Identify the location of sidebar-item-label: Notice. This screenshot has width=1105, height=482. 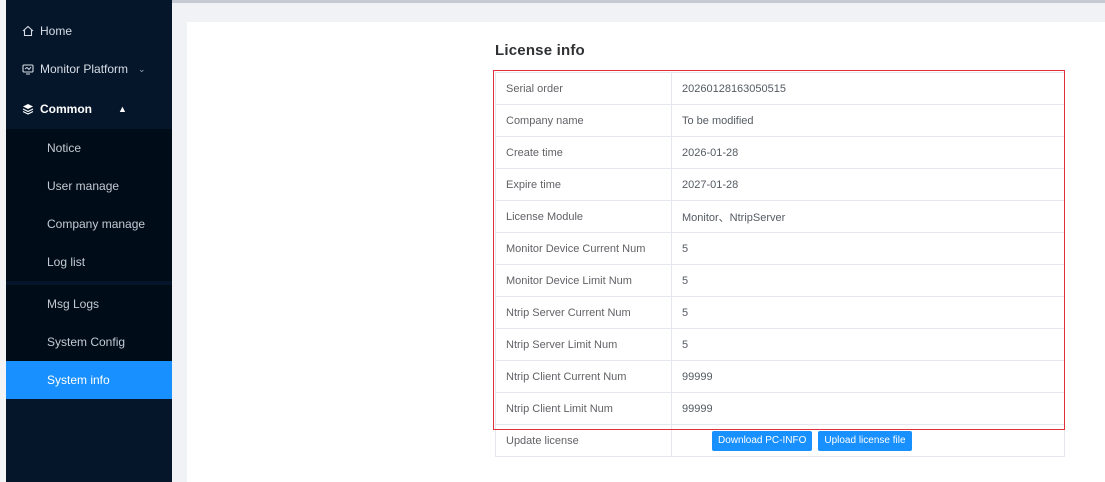
(64, 148).